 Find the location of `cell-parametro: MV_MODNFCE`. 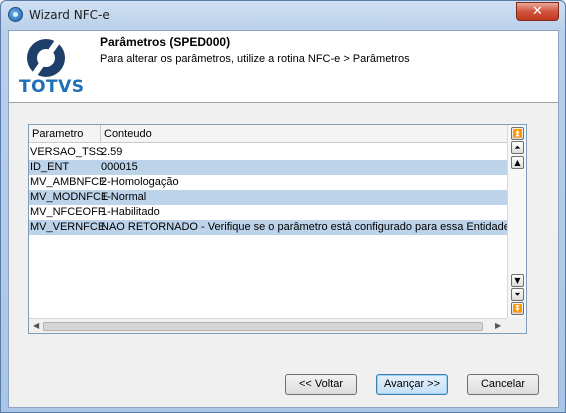

cell-parametro: MV_MODNFCE is located at coordinates (69, 197).